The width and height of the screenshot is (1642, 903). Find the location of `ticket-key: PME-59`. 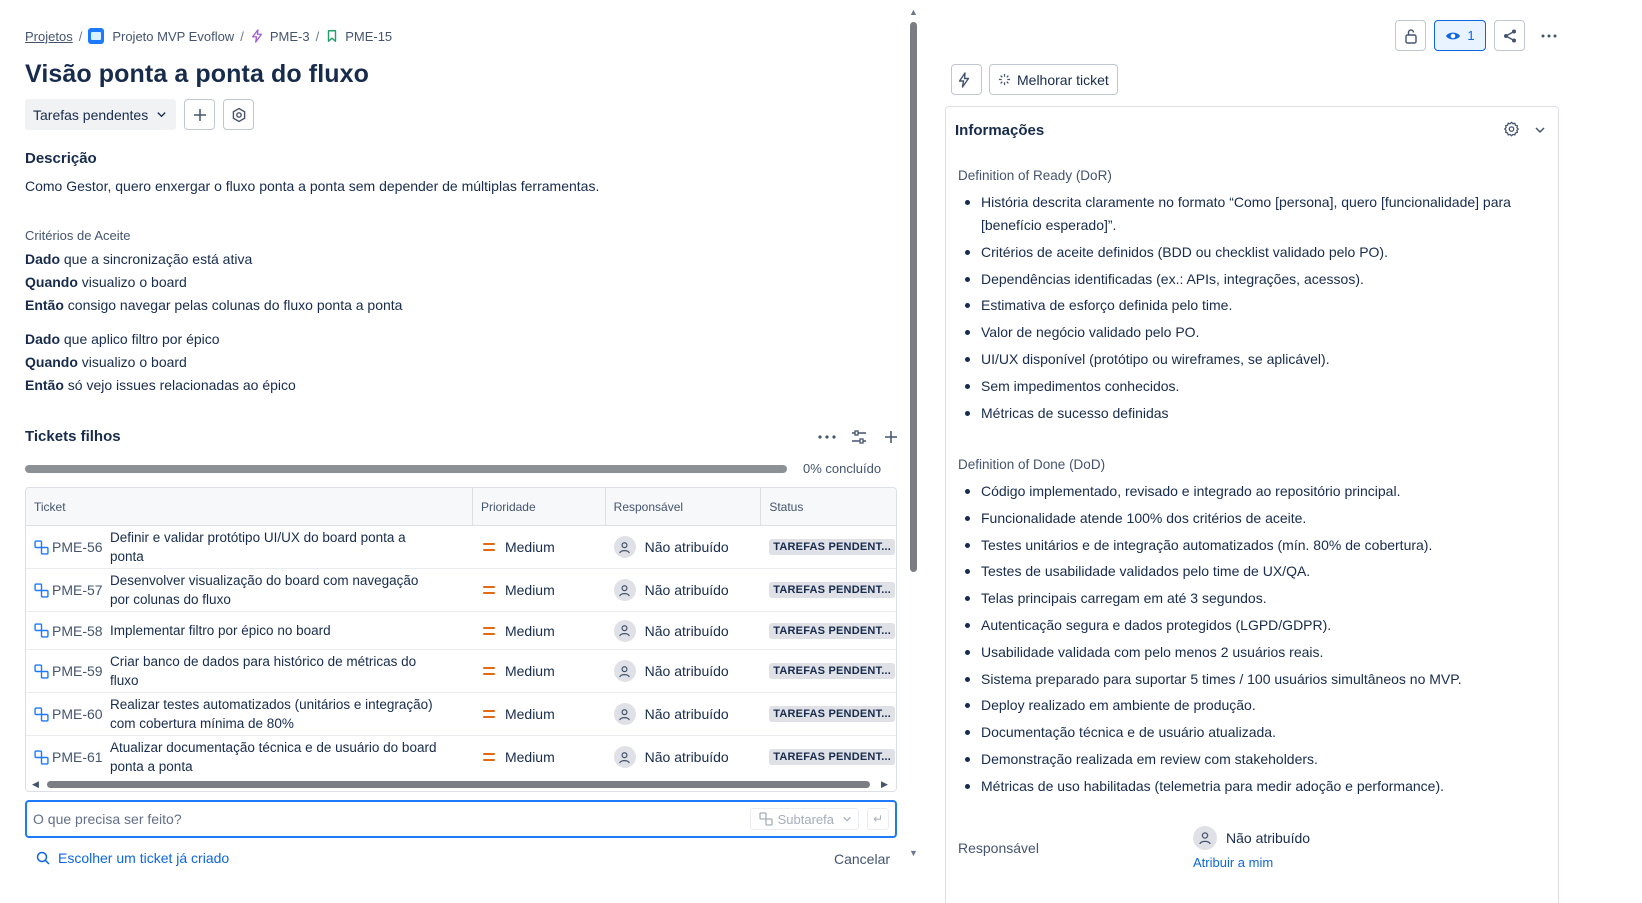

ticket-key: PME-59 is located at coordinates (77, 671).